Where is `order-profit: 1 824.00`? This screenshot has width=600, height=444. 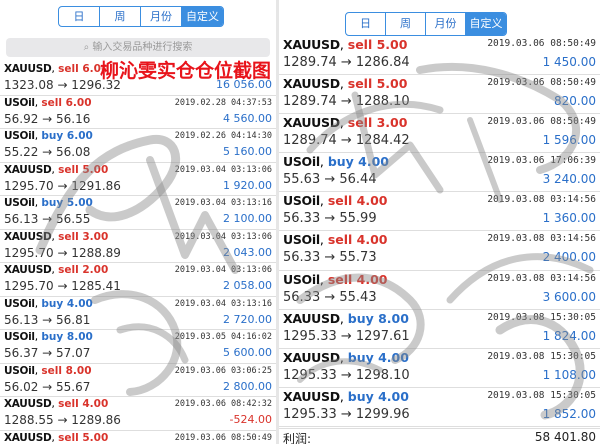
order-profit: 1 824.00 is located at coordinates (569, 335).